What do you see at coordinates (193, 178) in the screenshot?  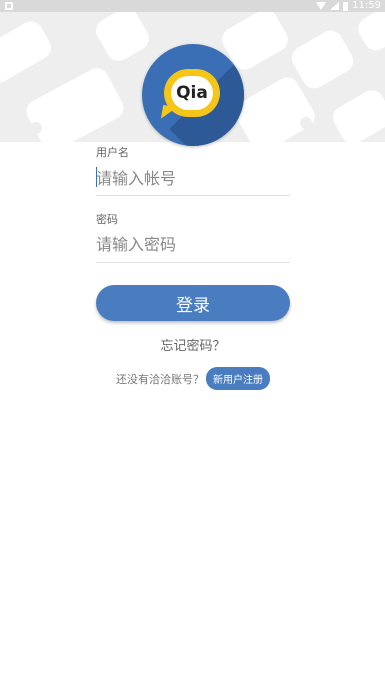 I see `username-input` at bounding box center [193, 178].